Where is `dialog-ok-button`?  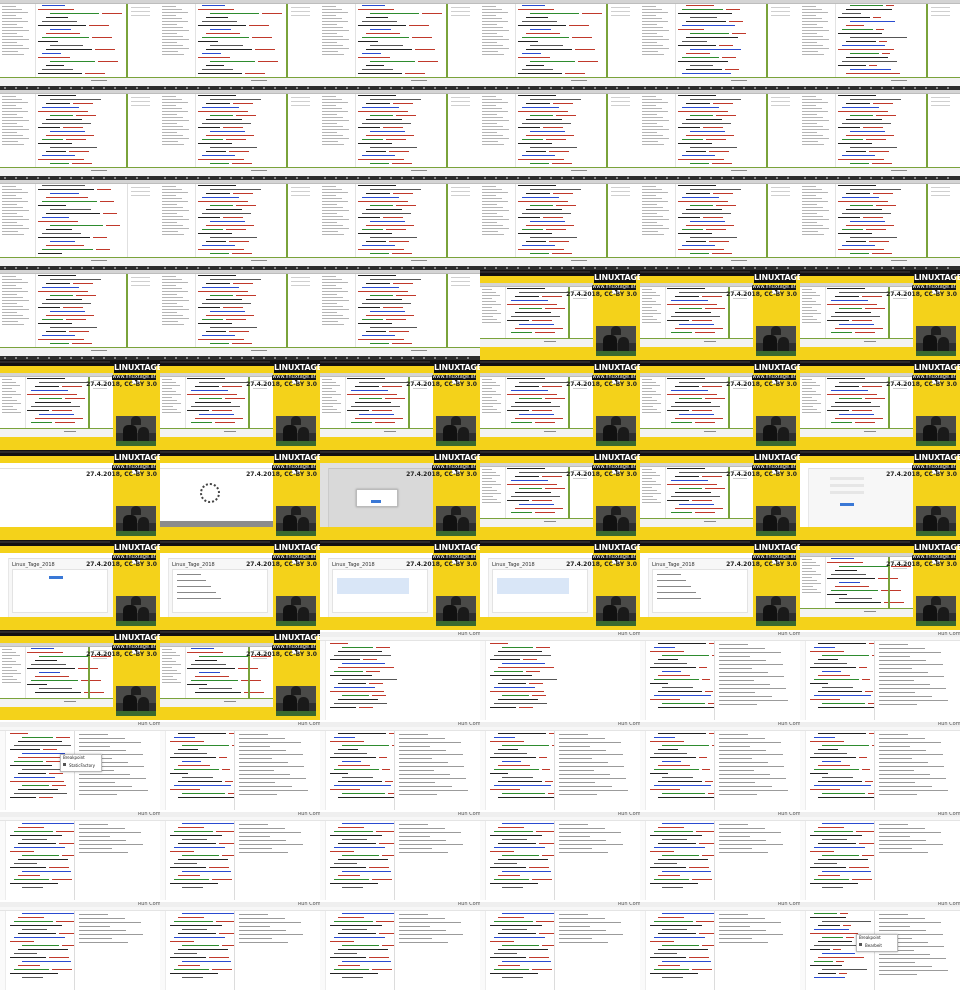
dialog-ok-button is located at coordinates (376, 501).